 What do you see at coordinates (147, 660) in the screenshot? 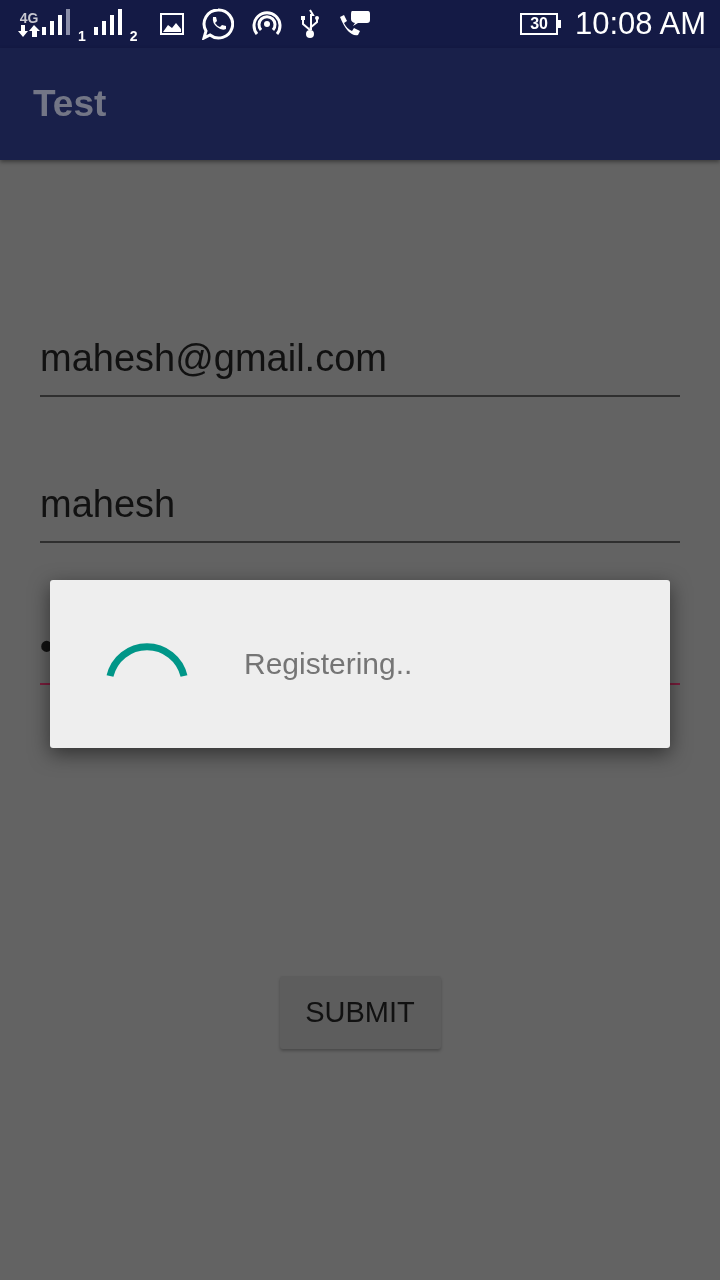
I see `spinner-icon` at bounding box center [147, 660].